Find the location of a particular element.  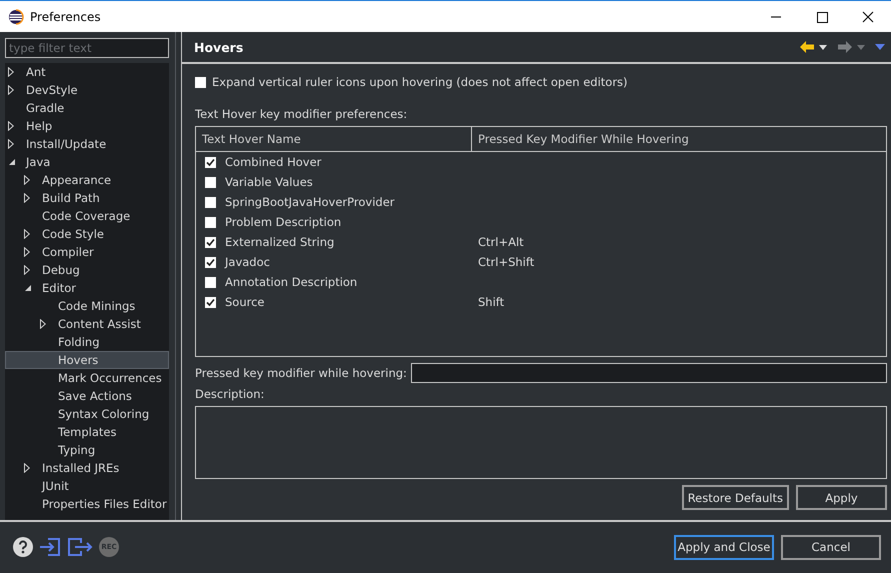

column-header: Pressed Key Modifier While Hovering is located at coordinates (679, 139).